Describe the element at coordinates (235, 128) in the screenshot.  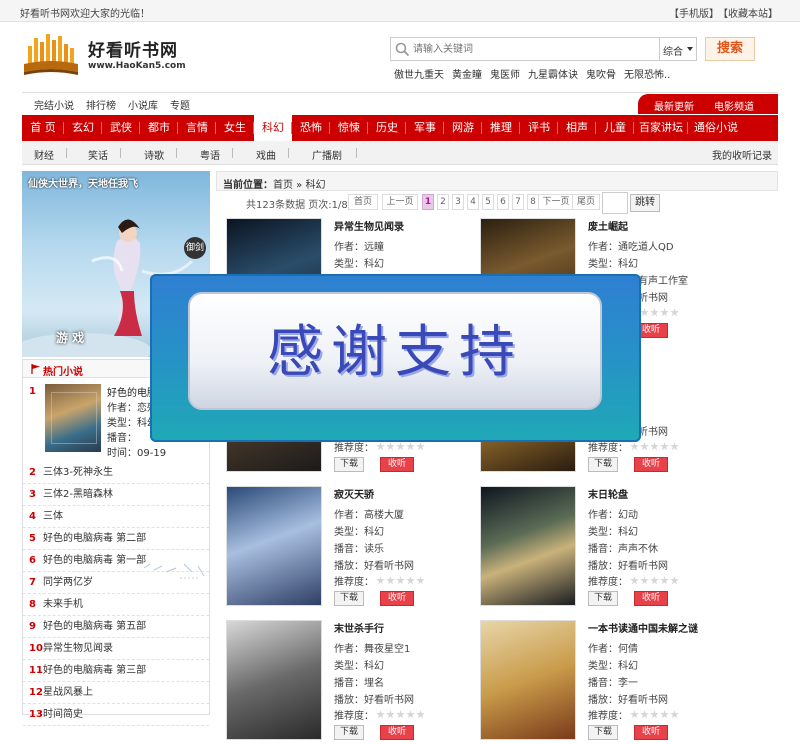
I see `main-nav-item: 女生` at that location.